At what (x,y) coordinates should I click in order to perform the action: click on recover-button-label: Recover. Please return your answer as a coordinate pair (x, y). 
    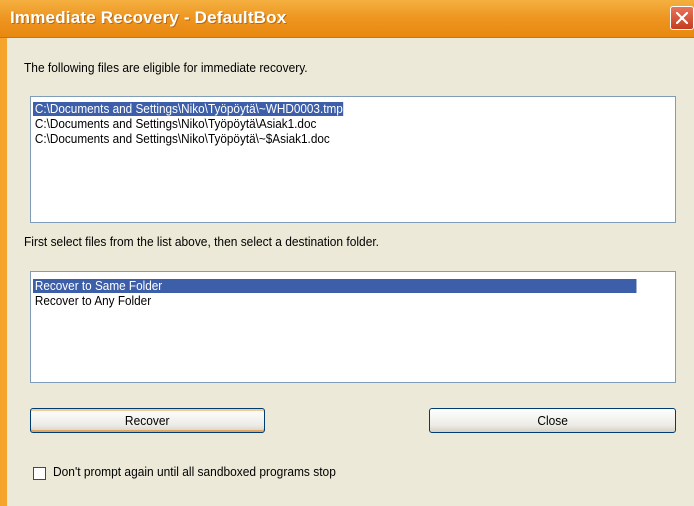
    Looking at the image, I should click on (147, 420).